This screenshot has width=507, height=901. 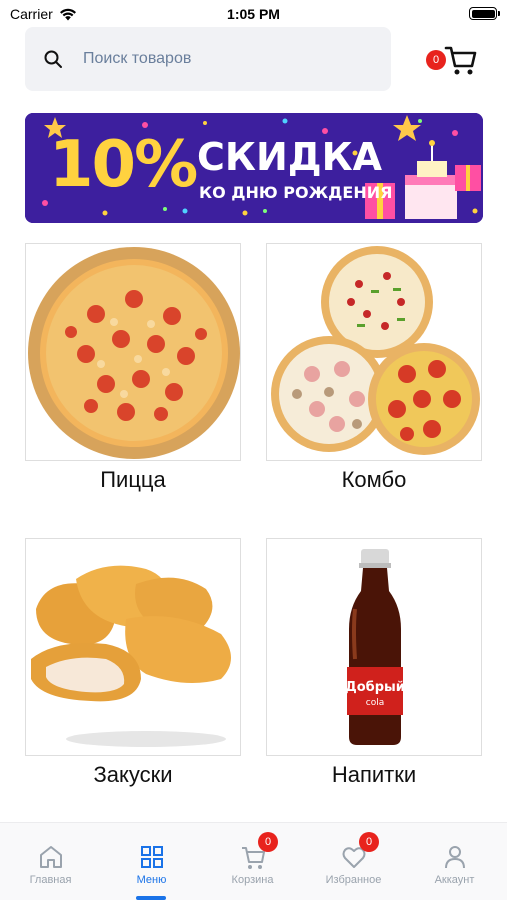 I want to click on nuggets-image, so click(x=131, y=656).